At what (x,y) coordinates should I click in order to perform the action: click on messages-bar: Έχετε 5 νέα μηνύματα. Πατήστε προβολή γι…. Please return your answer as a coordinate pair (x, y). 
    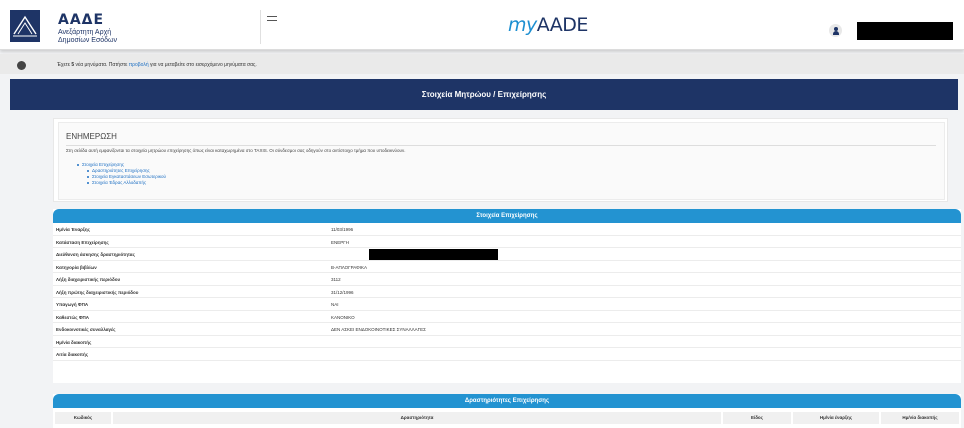
    Looking at the image, I should click on (482, 64).